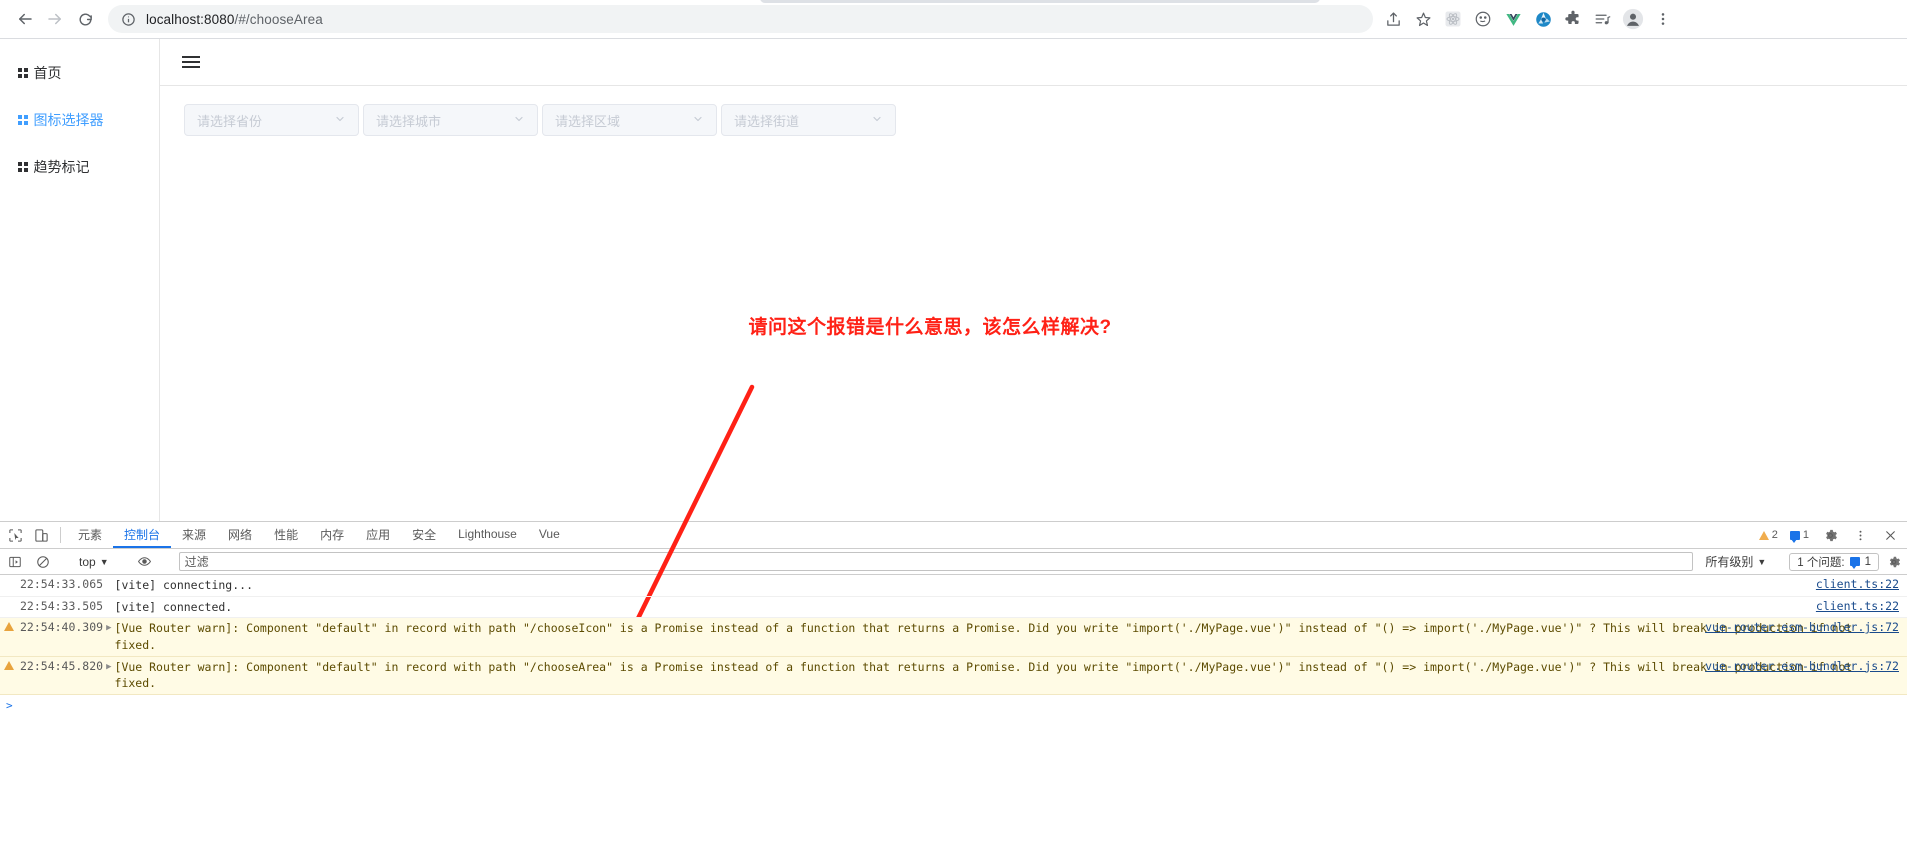 The height and width of the screenshot is (843, 1907). I want to click on log-timestamp: 22:54:45.820, so click(62, 665).